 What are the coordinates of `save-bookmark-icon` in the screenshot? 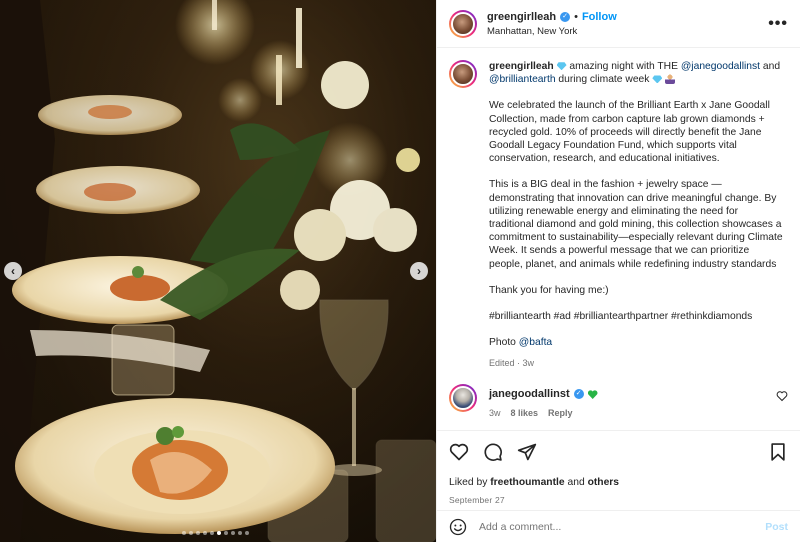 It's located at (778, 452).